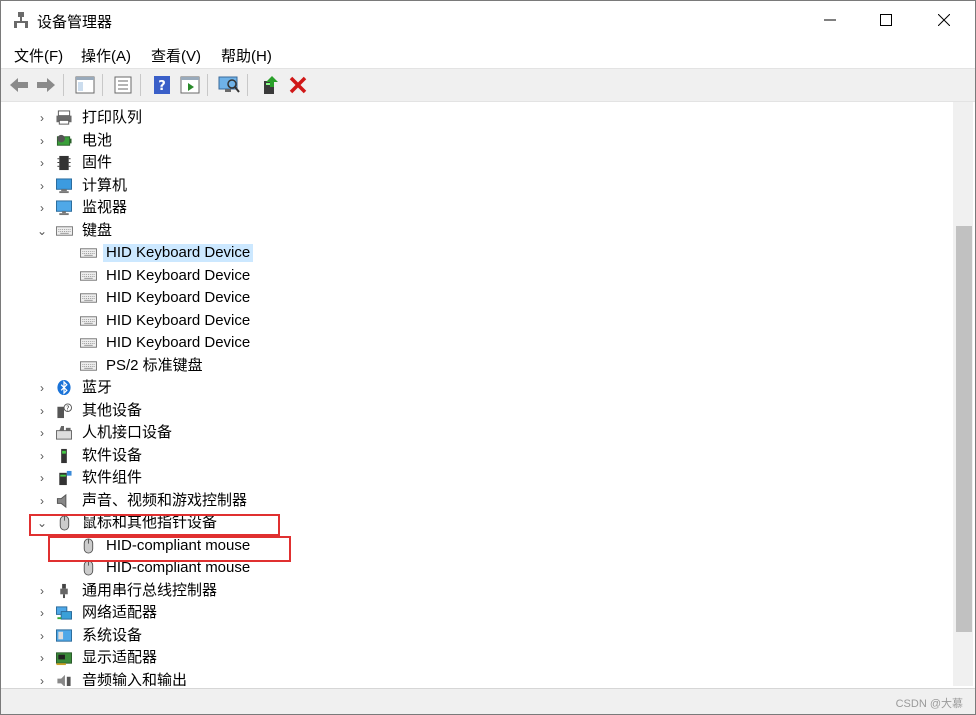 The image size is (976, 715). Describe the element at coordinates (135, 679) in the screenshot. I see `tree-item-label: 音频输入和输出` at that location.